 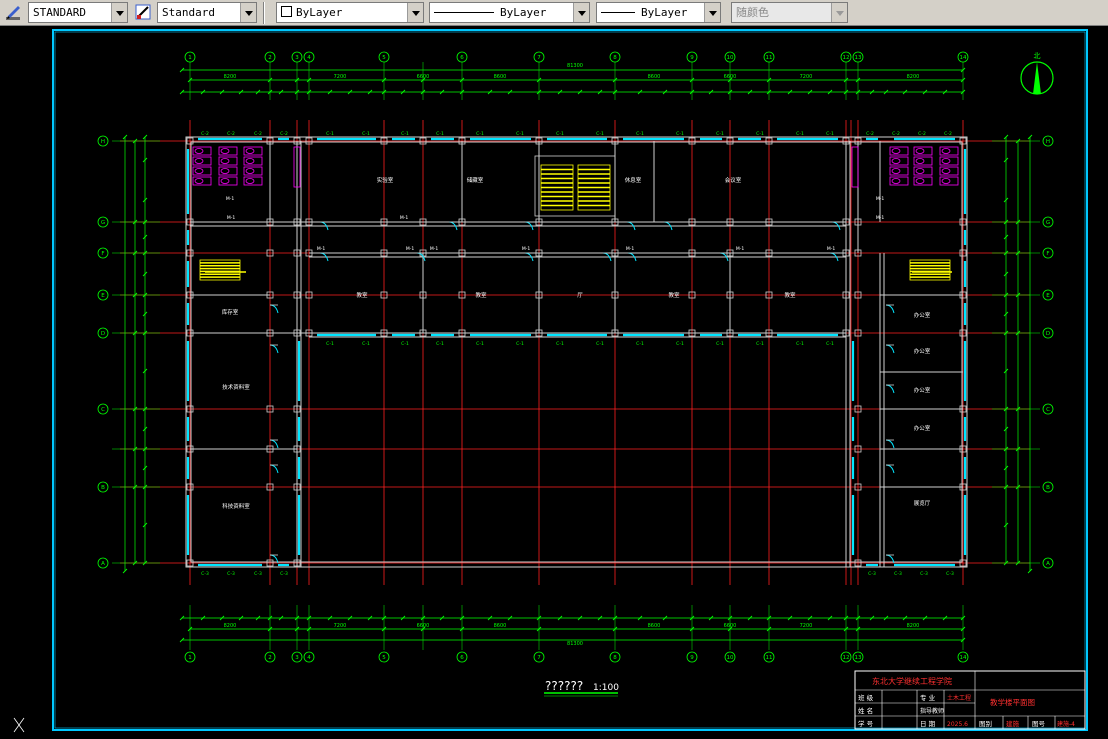 I want to click on axis-bubble-top-label: 2, so click(x=270, y=58).